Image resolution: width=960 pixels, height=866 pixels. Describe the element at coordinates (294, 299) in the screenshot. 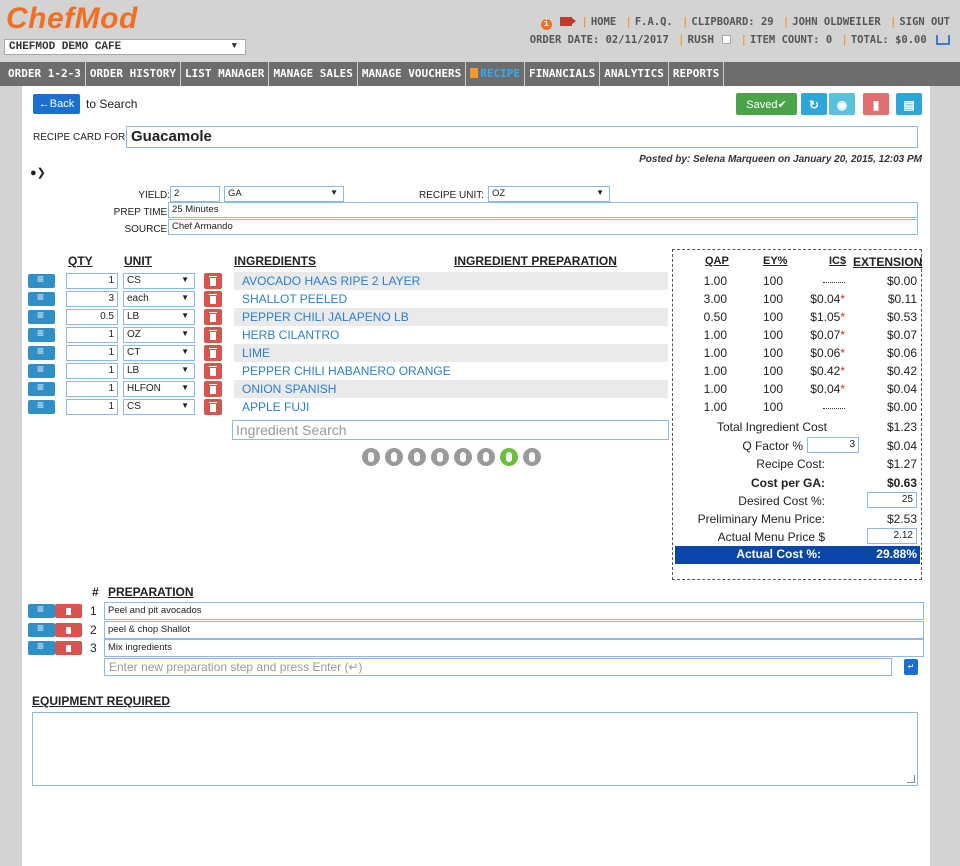

I see `ingredient-name: SHALLOT PEELED` at that location.